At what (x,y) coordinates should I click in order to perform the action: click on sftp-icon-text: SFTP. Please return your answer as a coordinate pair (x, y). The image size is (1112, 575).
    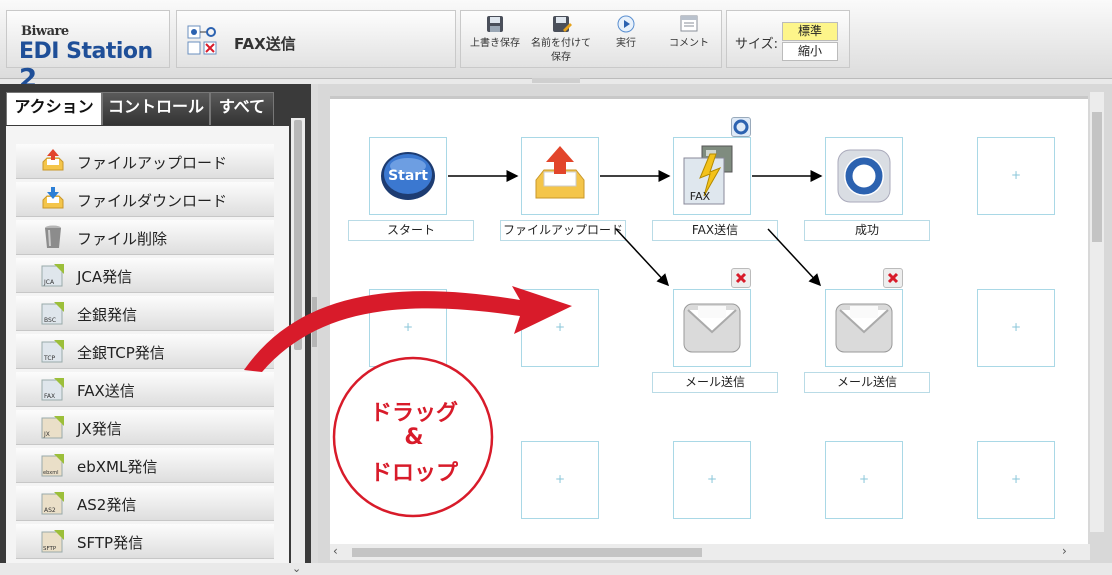
    Looking at the image, I should click on (50, 549).